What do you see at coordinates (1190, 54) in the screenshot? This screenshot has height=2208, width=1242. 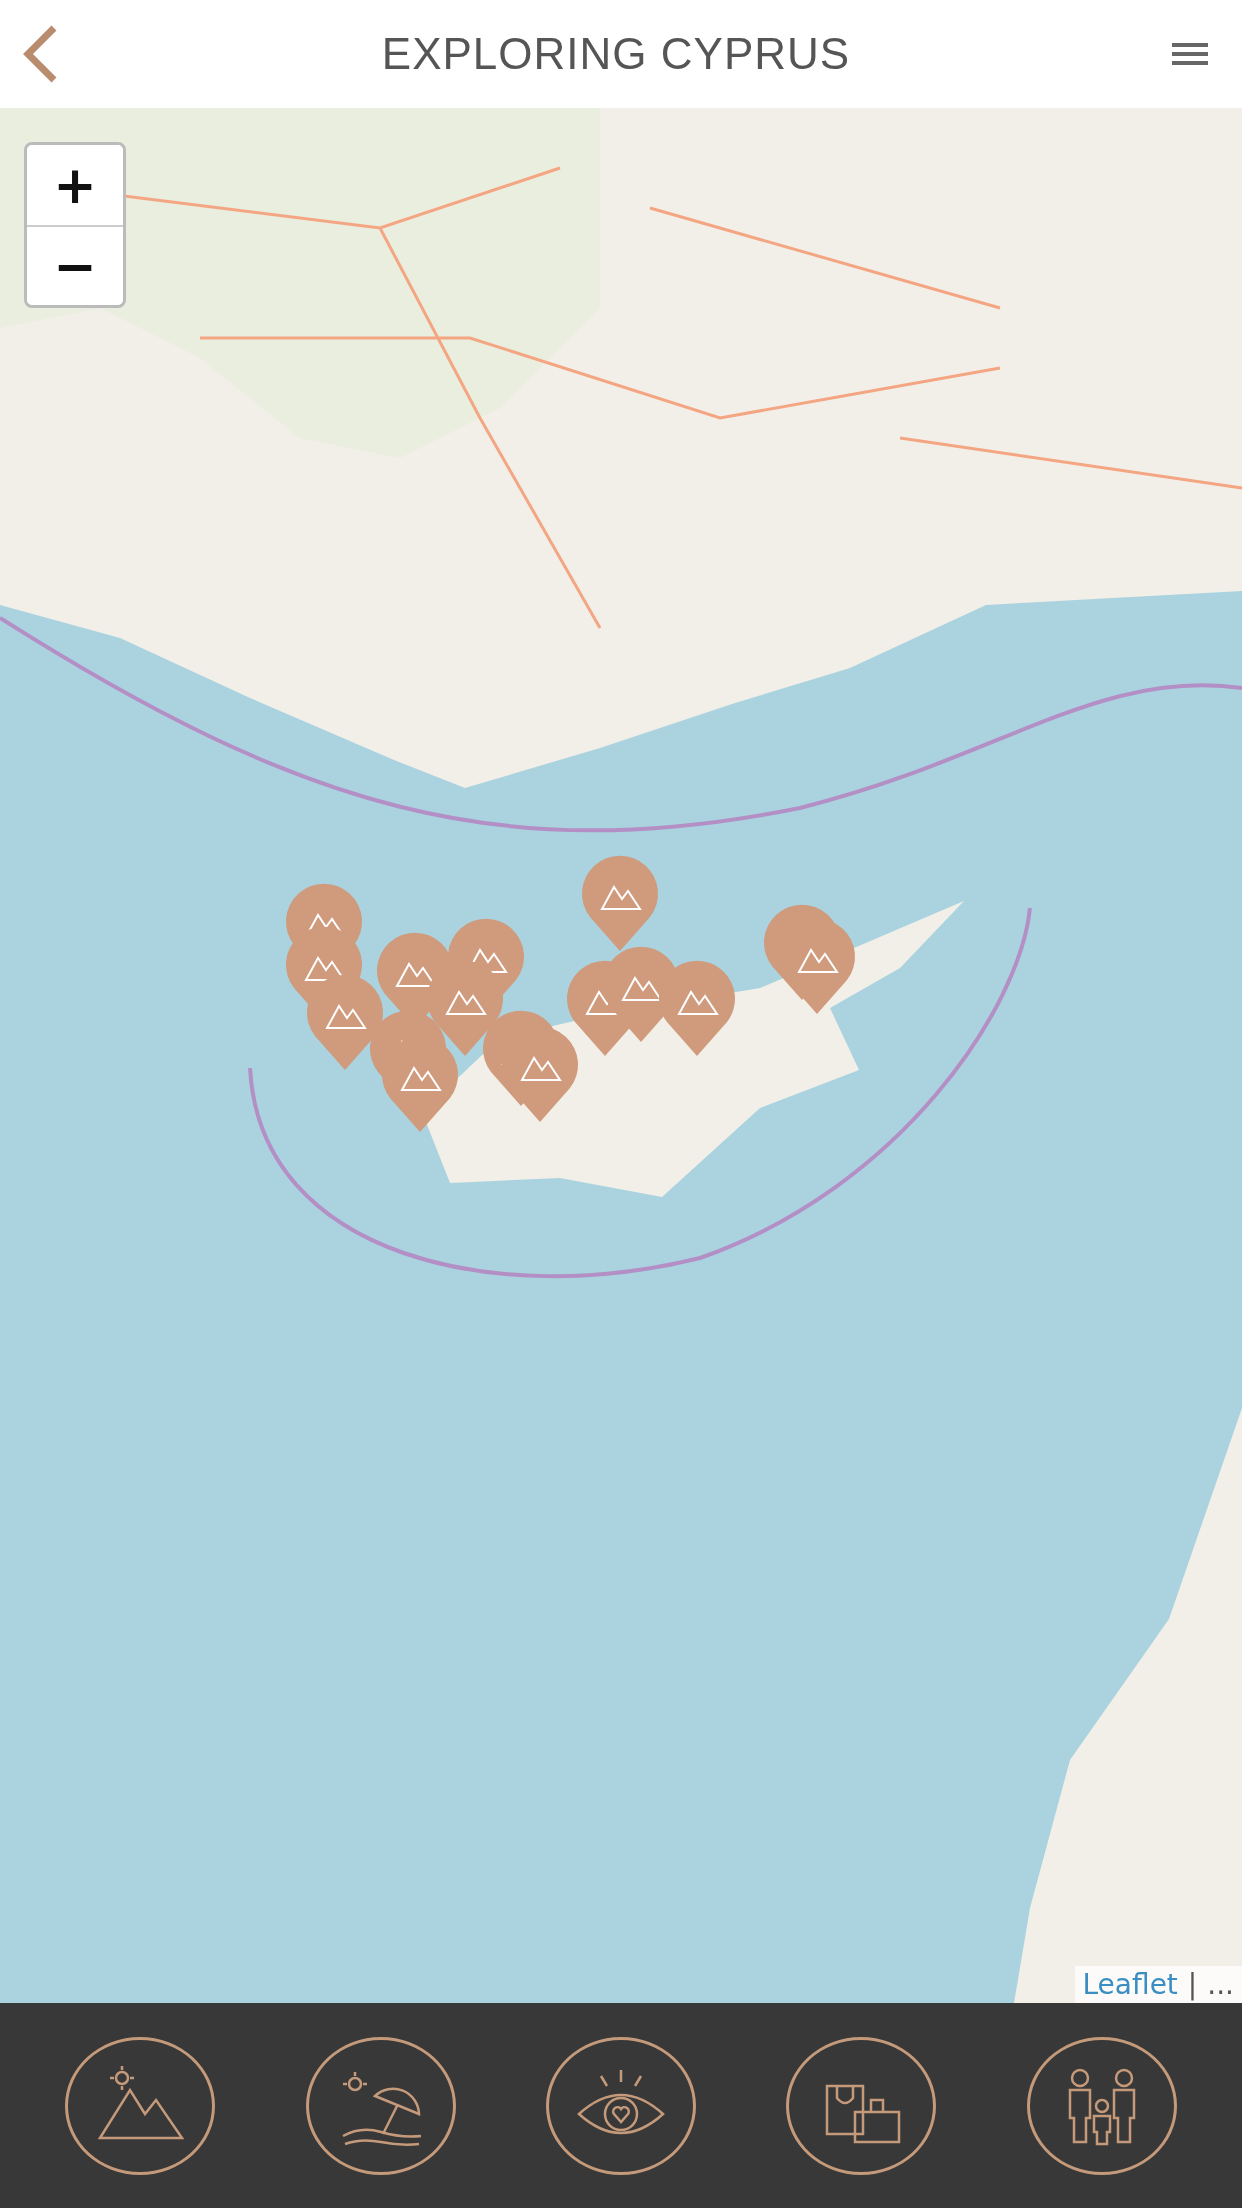 I see `menu-icon` at bounding box center [1190, 54].